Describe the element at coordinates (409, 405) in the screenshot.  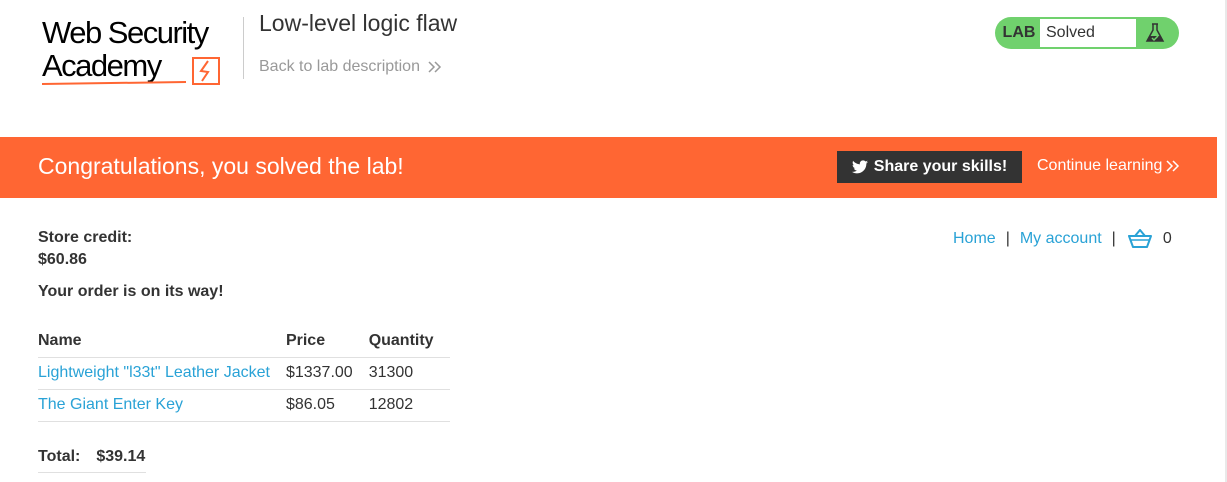
I see `product-quantity-cell: 12802` at that location.